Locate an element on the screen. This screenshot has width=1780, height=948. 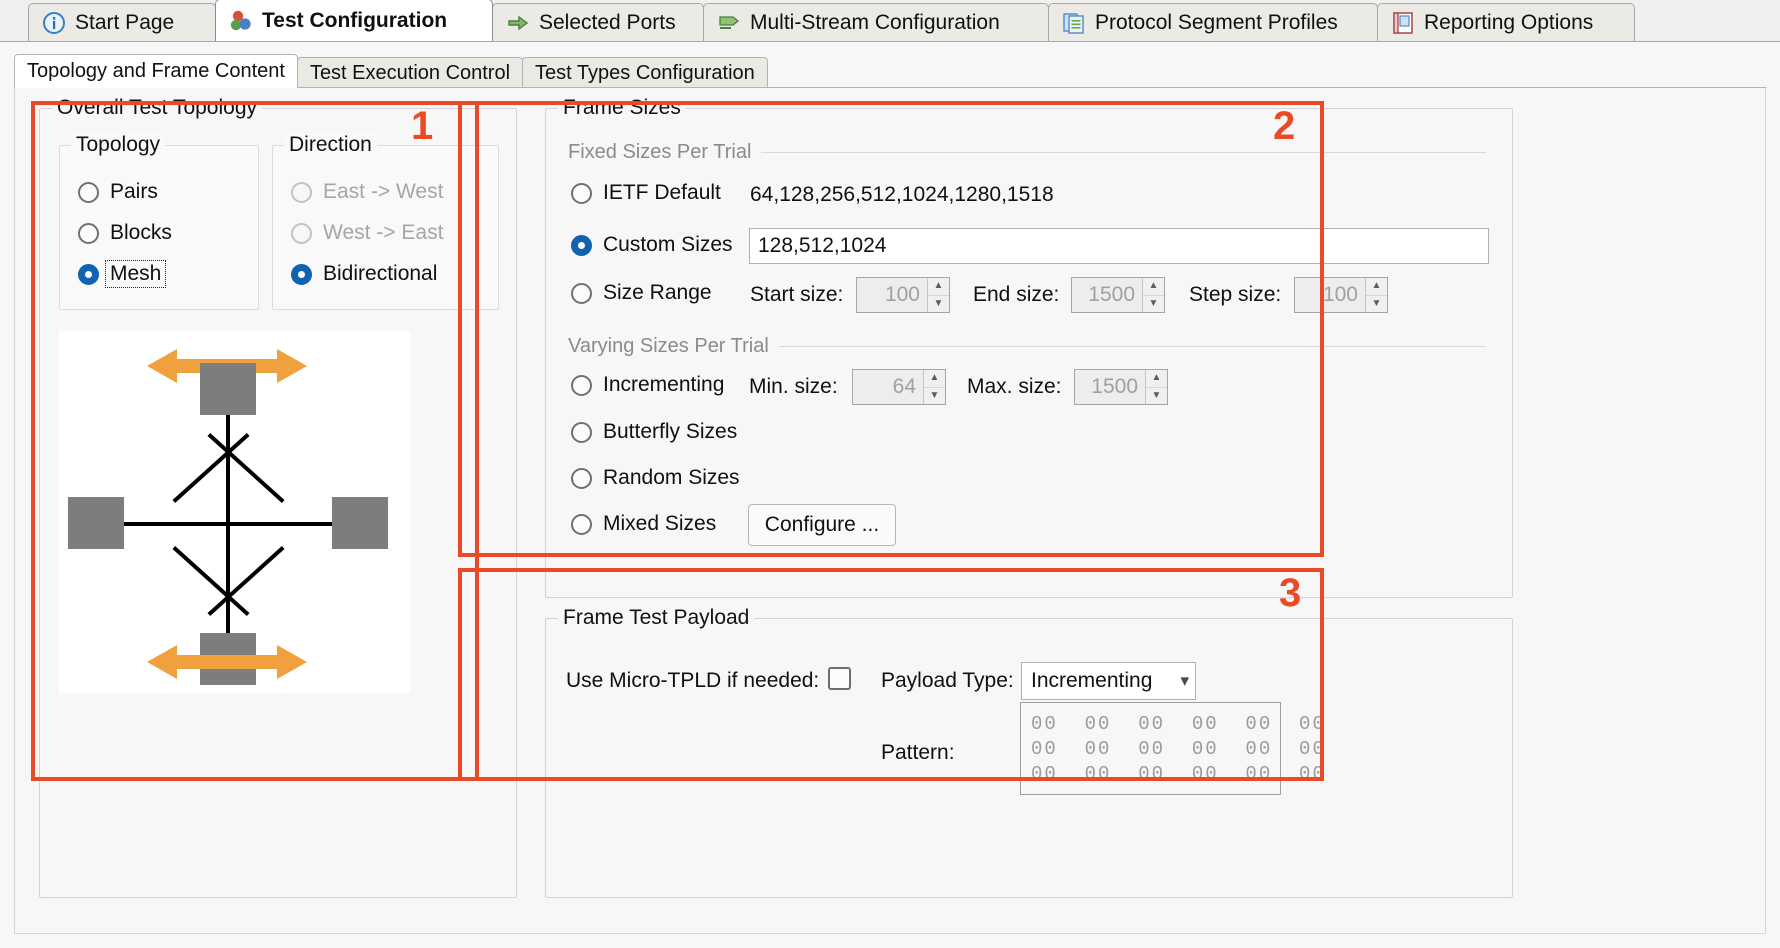
step-size-label: Step size: is located at coordinates (1235, 294).